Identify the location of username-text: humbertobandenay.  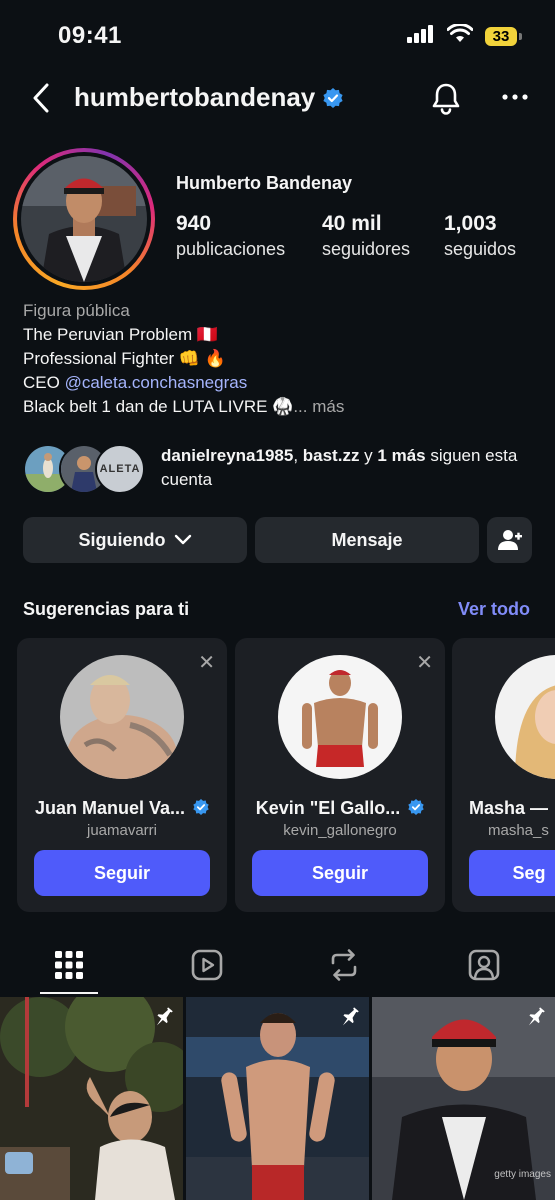
(195, 97).